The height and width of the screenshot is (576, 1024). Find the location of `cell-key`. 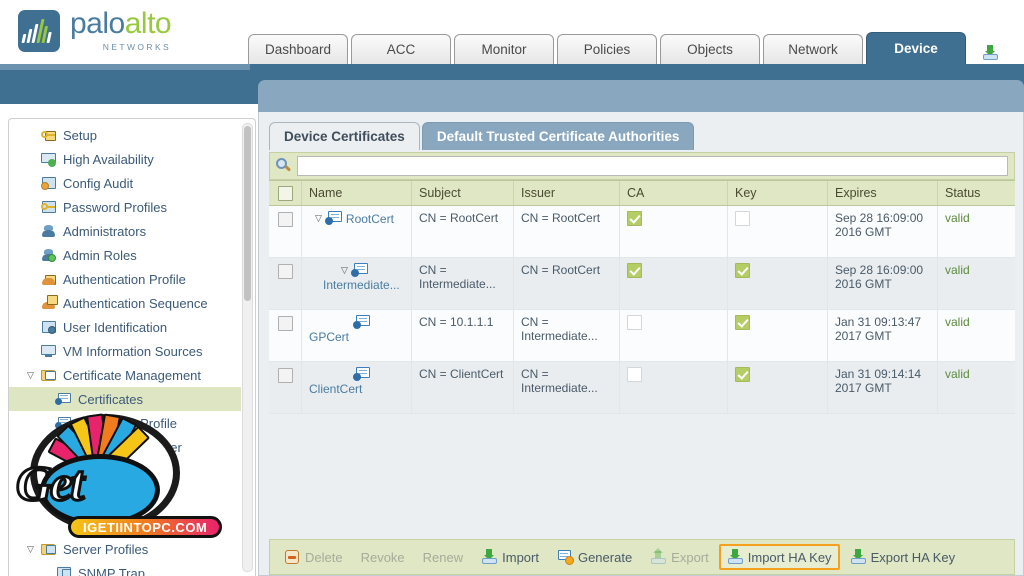

cell-key is located at coordinates (777, 335).